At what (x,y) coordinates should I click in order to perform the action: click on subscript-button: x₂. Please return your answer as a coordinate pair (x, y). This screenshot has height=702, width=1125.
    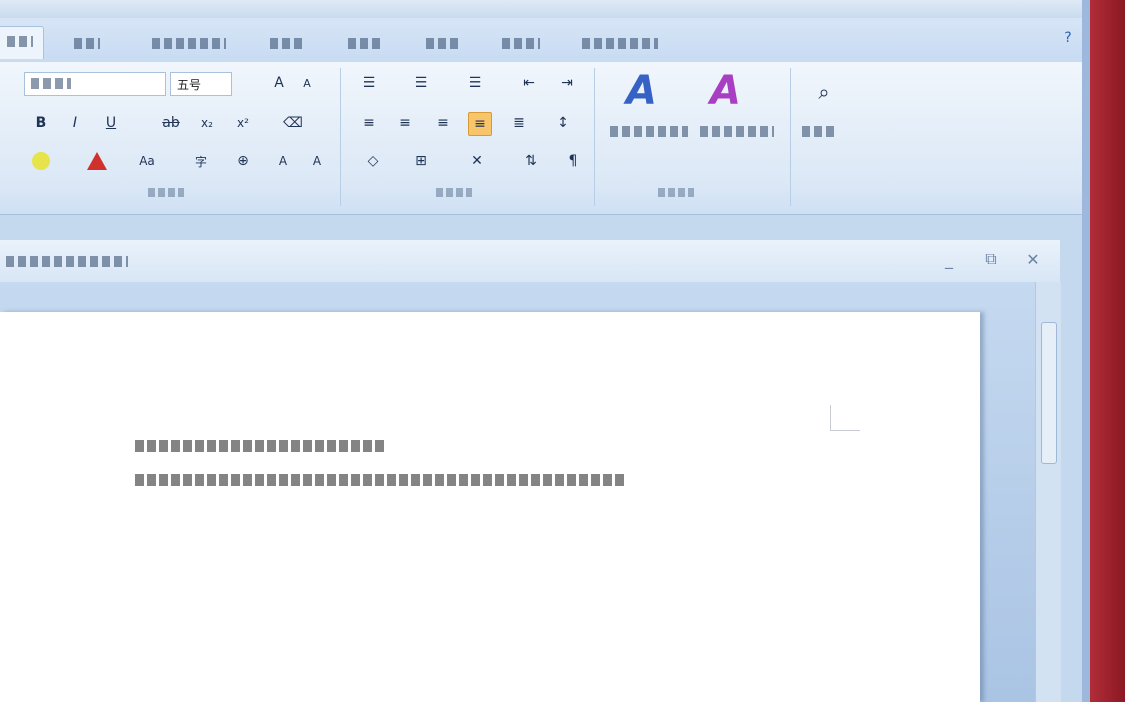
    Looking at the image, I should click on (207, 123).